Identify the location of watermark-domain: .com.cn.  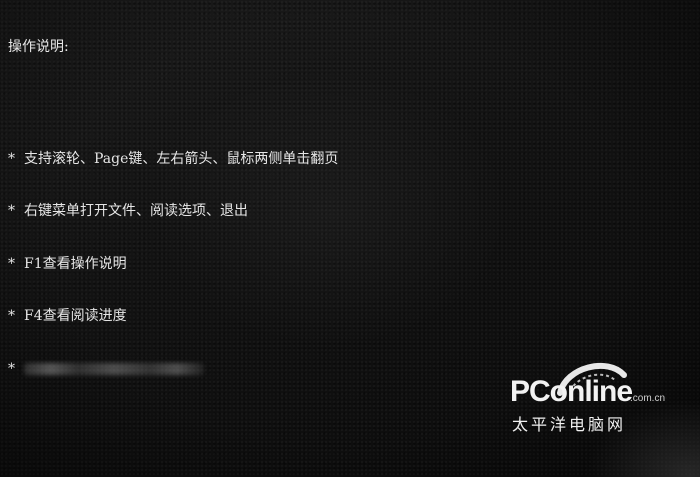
(648, 398).